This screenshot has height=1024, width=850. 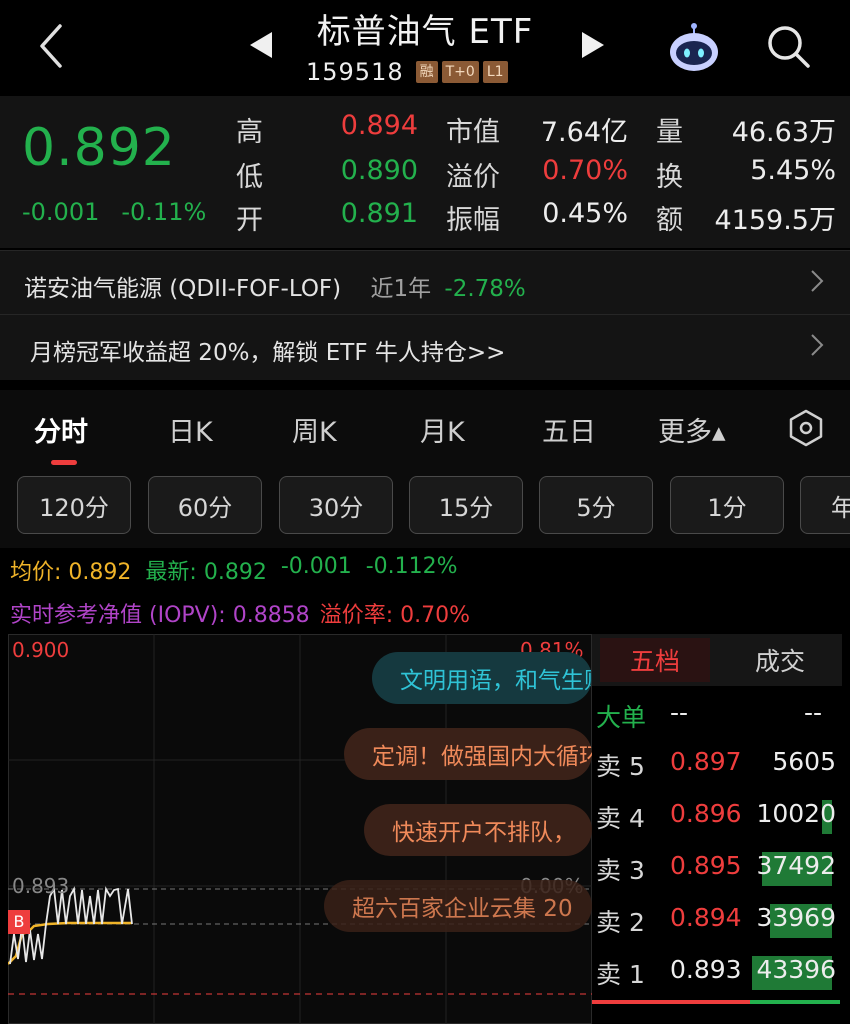 I want to click on big-order-label: 大单, so click(x=621, y=717).